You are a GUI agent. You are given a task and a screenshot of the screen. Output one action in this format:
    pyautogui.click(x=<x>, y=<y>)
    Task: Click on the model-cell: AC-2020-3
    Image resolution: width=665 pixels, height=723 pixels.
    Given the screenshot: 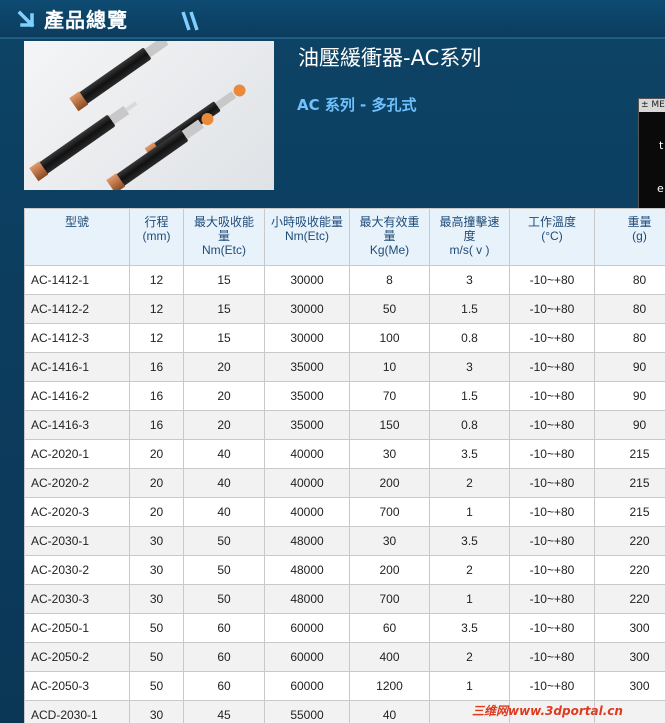 What is the action you would take?
    pyautogui.click(x=77, y=512)
    